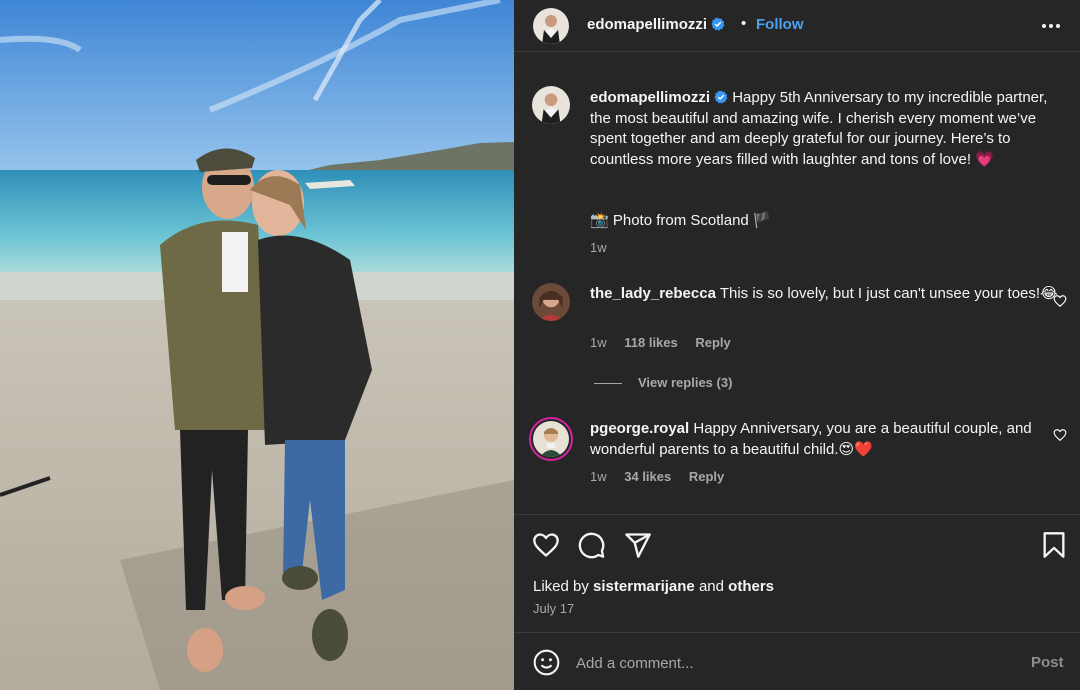  What do you see at coordinates (639, 428) in the screenshot?
I see `comment-username: pgeorge.royal` at bounding box center [639, 428].